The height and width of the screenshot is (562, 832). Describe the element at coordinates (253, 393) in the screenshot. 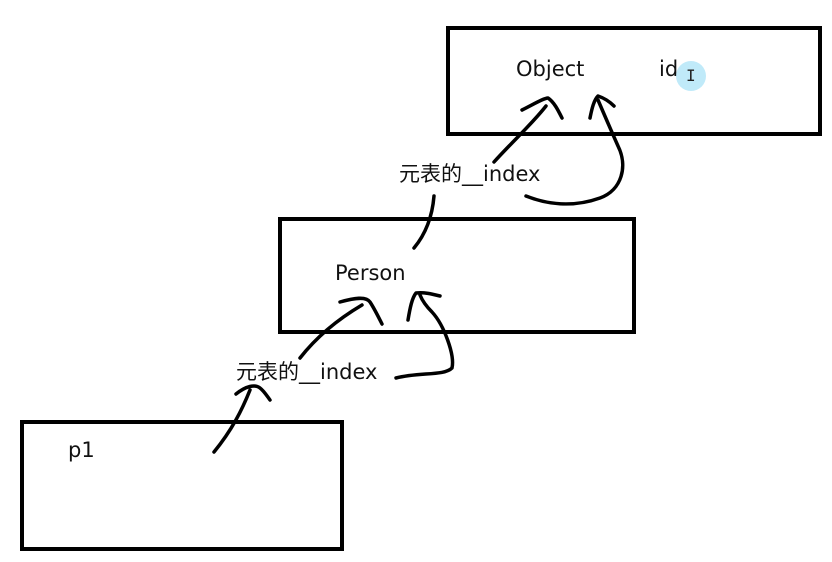

I see `arrowhead-p1-to-metatable` at that location.